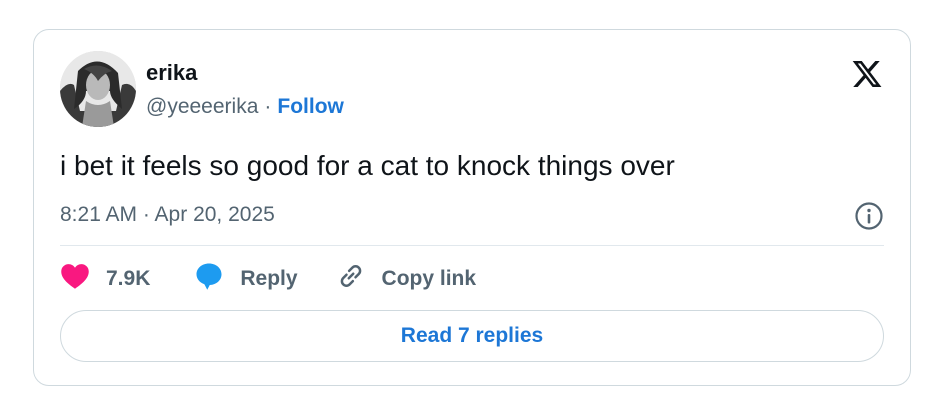 This screenshot has width=946, height=408. What do you see at coordinates (105, 279) in the screenshot?
I see `like-button: 7.9K` at bounding box center [105, 279].